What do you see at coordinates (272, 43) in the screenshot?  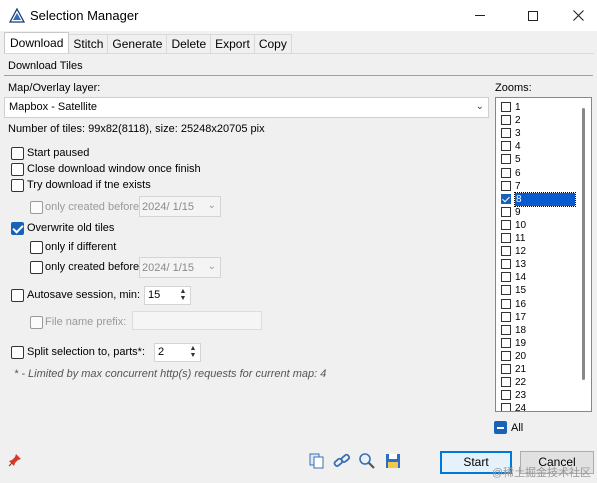 I see `tab-copy: Copy` at bounding box center [272, 43].